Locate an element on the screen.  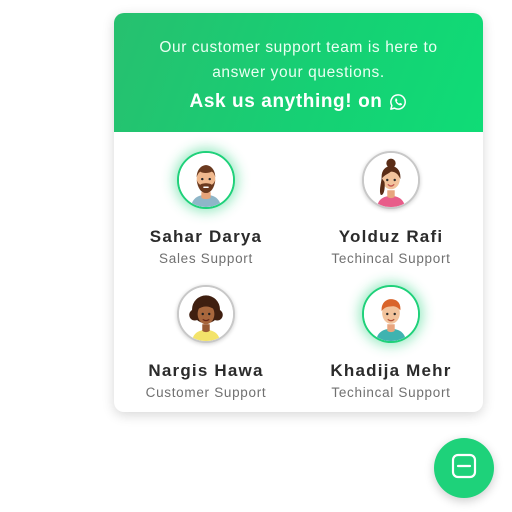
cta-text: Ask us anything! on is located at coordinates (286, 101).